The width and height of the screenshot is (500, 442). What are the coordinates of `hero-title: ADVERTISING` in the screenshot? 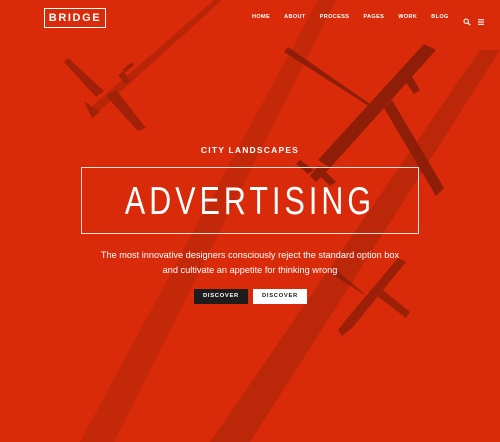 It's located at (250, 201).